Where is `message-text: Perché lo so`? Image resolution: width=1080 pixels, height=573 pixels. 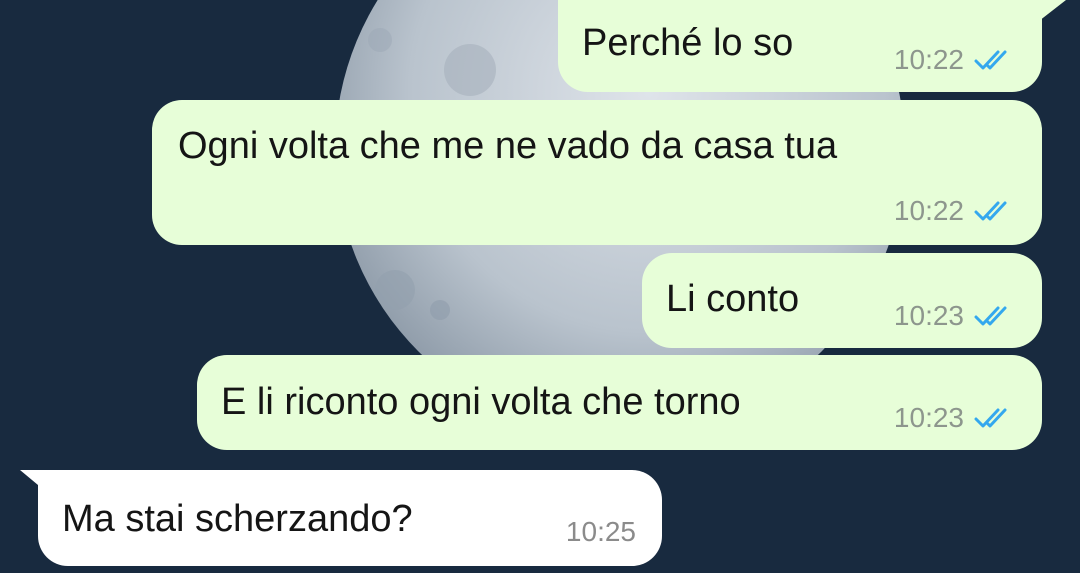
message-text: Perché lo so is located at coordinates (688, 43).